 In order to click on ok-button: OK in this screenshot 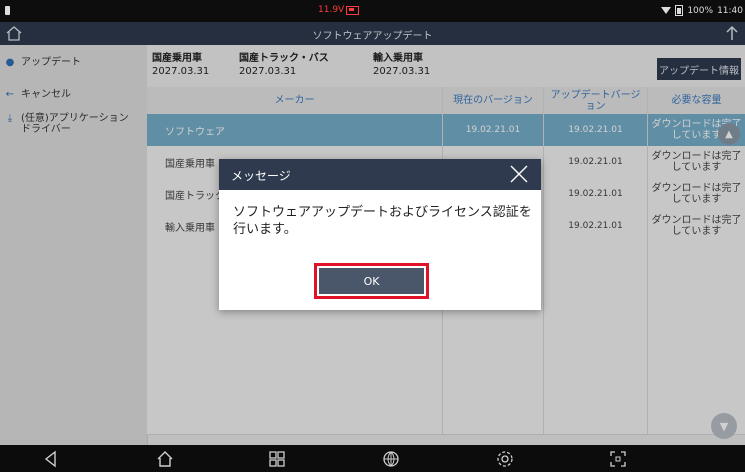, I will do `click(371, 281)`.